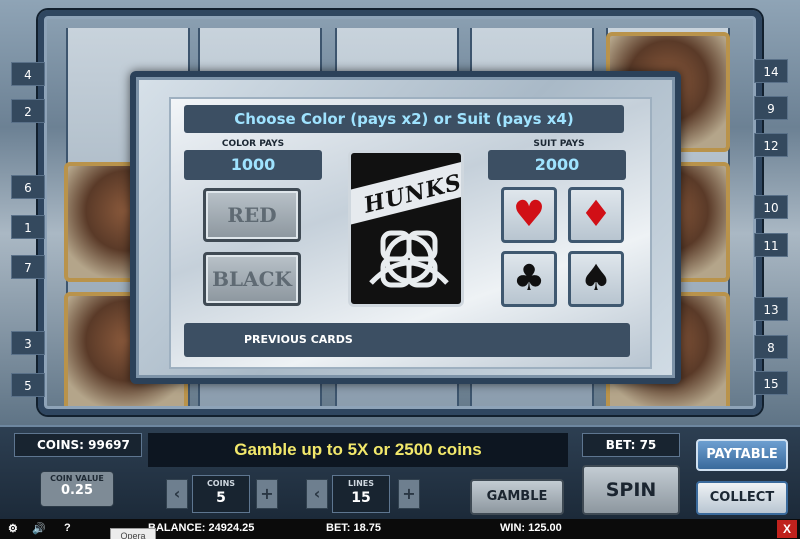 The width and height of the screenshot is (800, 539). What do you see at coordinates (787, 529) in the screenshot?
I see `close-button: X` at bounding box center [787, 529].